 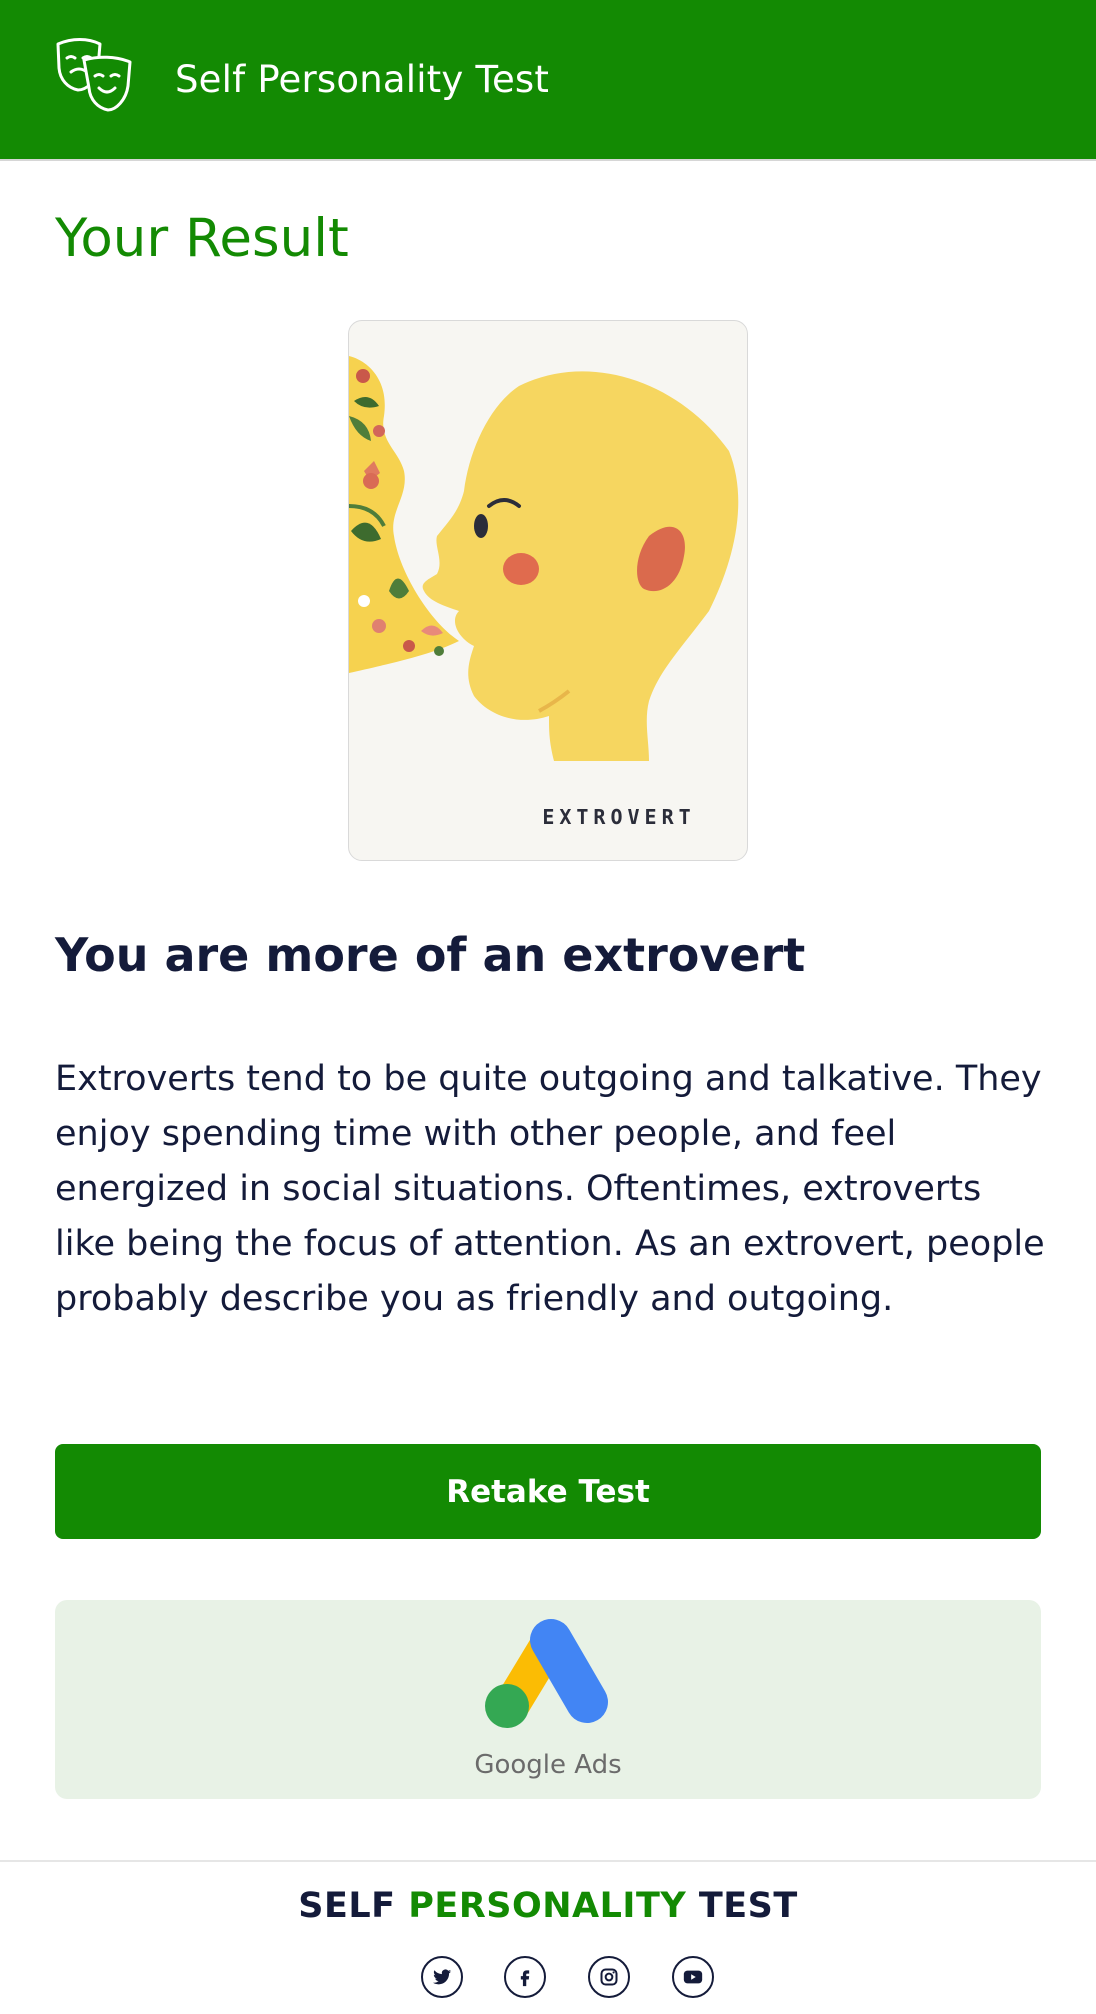 I want to click on facebook-icon, so click(x=525, y=1977).